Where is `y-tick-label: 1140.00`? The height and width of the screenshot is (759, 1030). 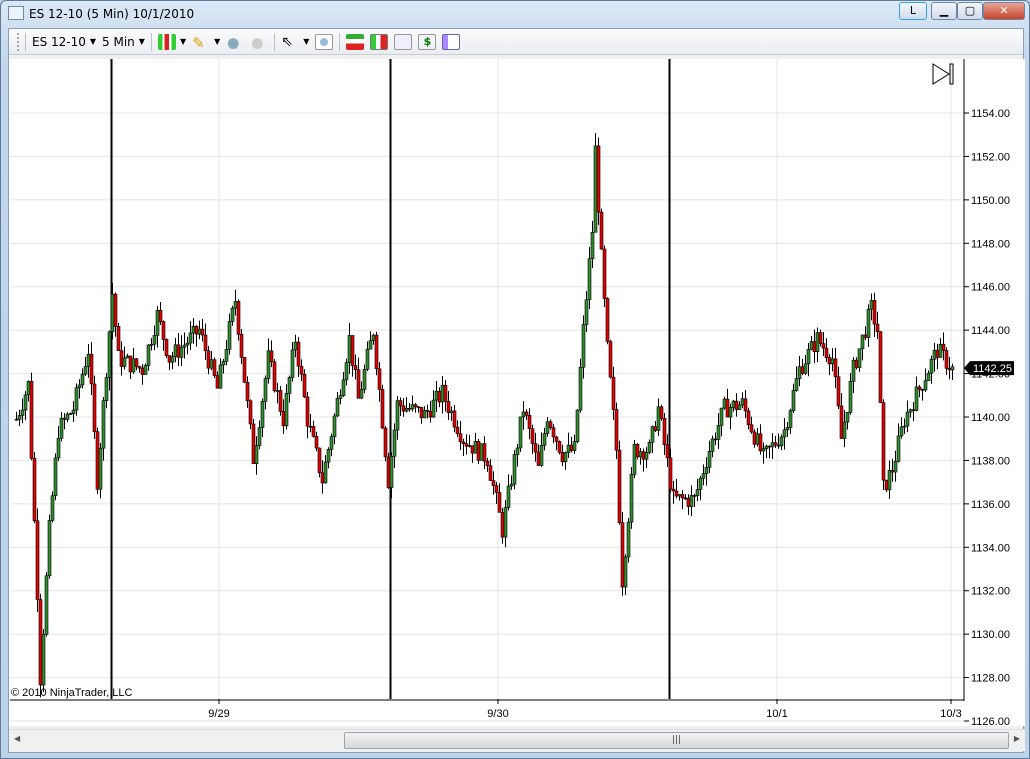 y-tick-label: 1140.00 is located at coordinates (990, 418).